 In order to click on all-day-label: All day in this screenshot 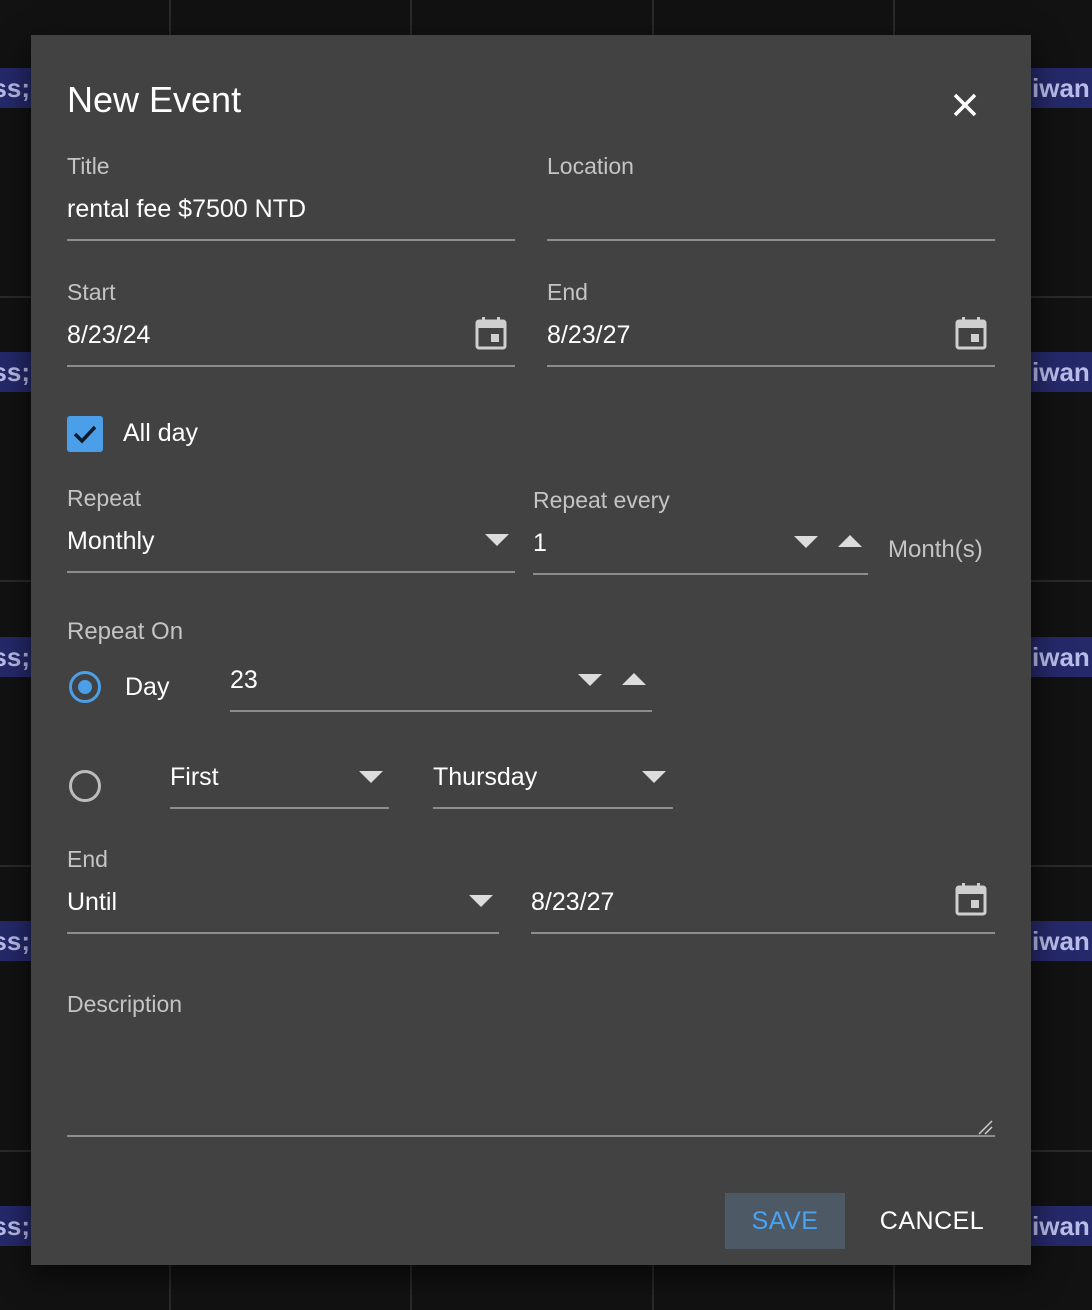, I will do `click(161, 433)`.